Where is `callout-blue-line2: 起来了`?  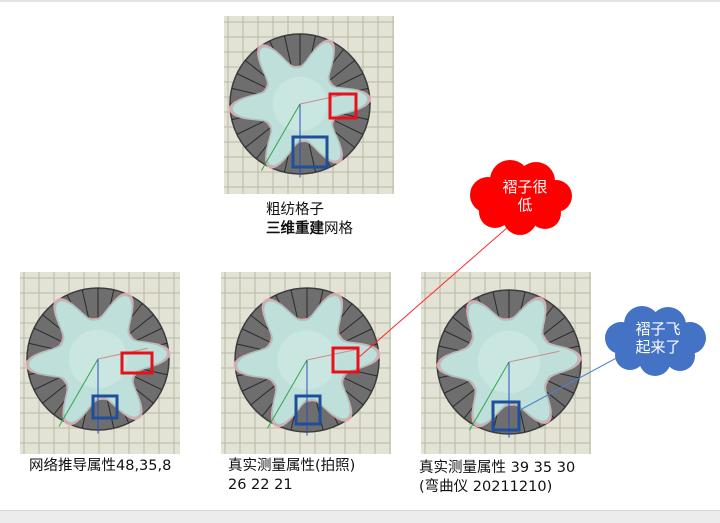 callout-blue-line2: 起来了 is located at coordinates (658, 347).